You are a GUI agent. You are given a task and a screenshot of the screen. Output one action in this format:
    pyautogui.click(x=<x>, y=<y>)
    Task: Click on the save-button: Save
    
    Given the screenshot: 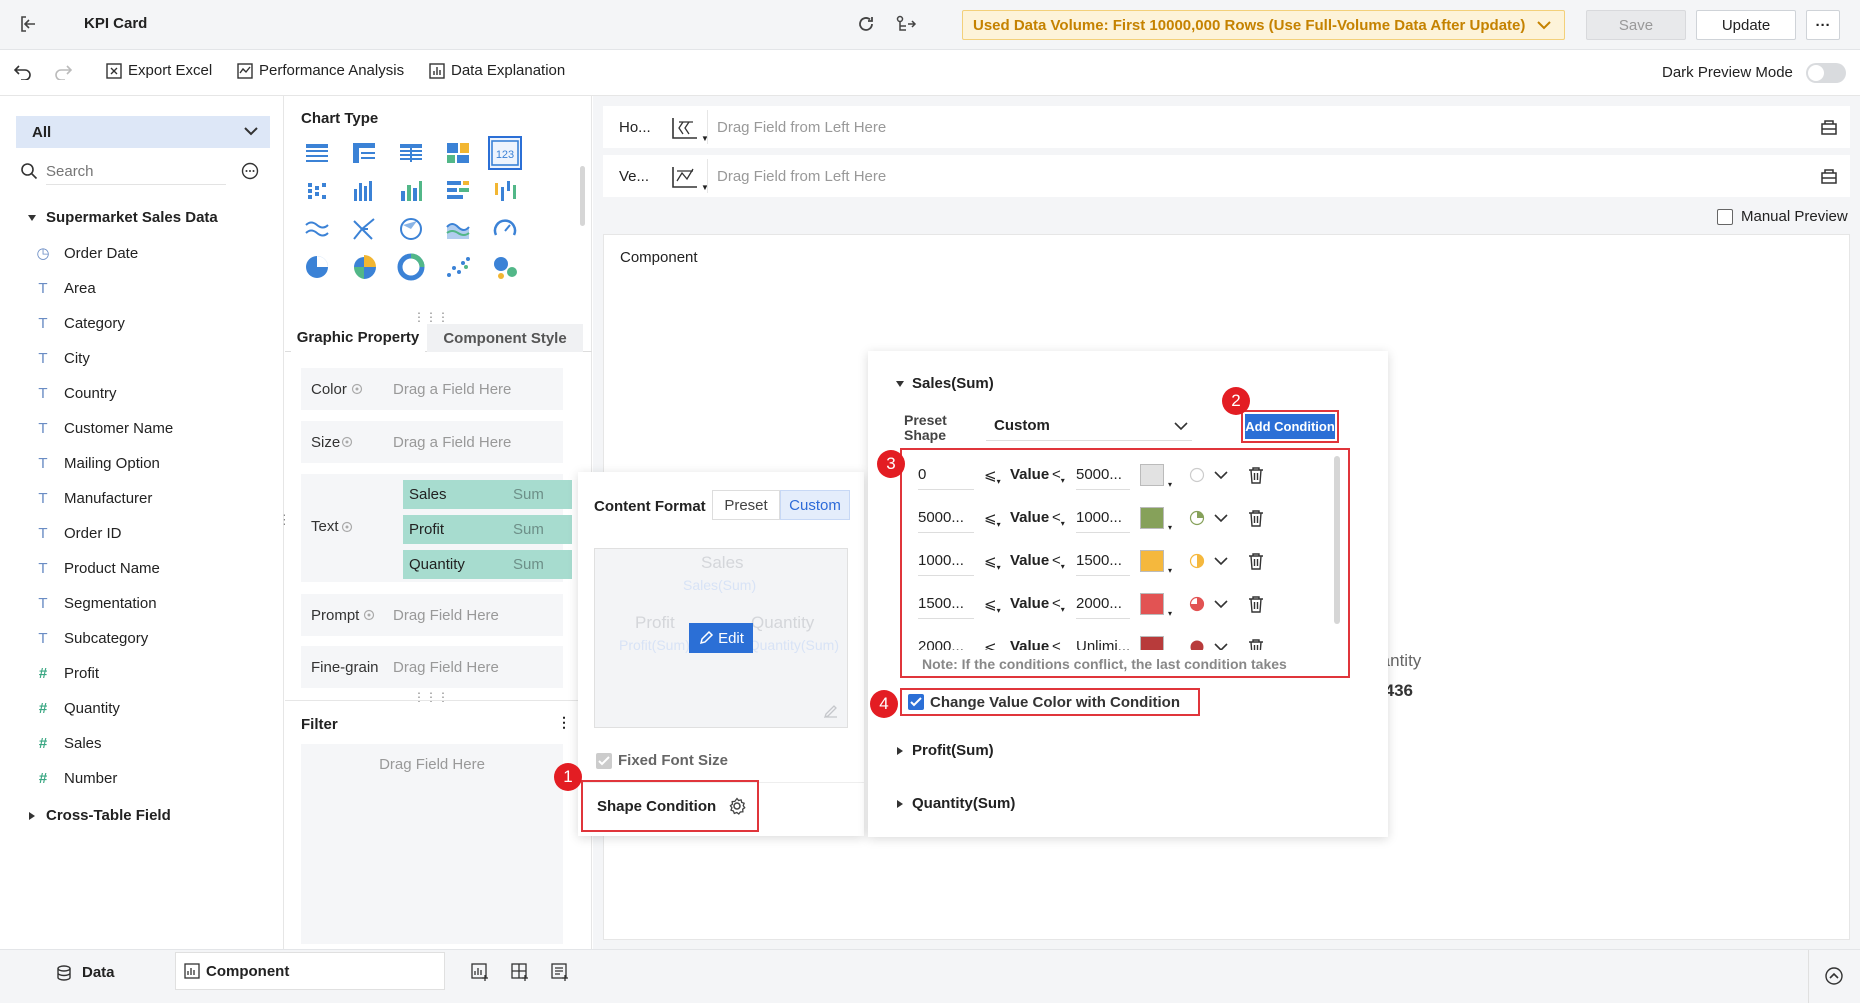 What is the action you would take?
    pyautogui.click(x=1636, y=25)
    